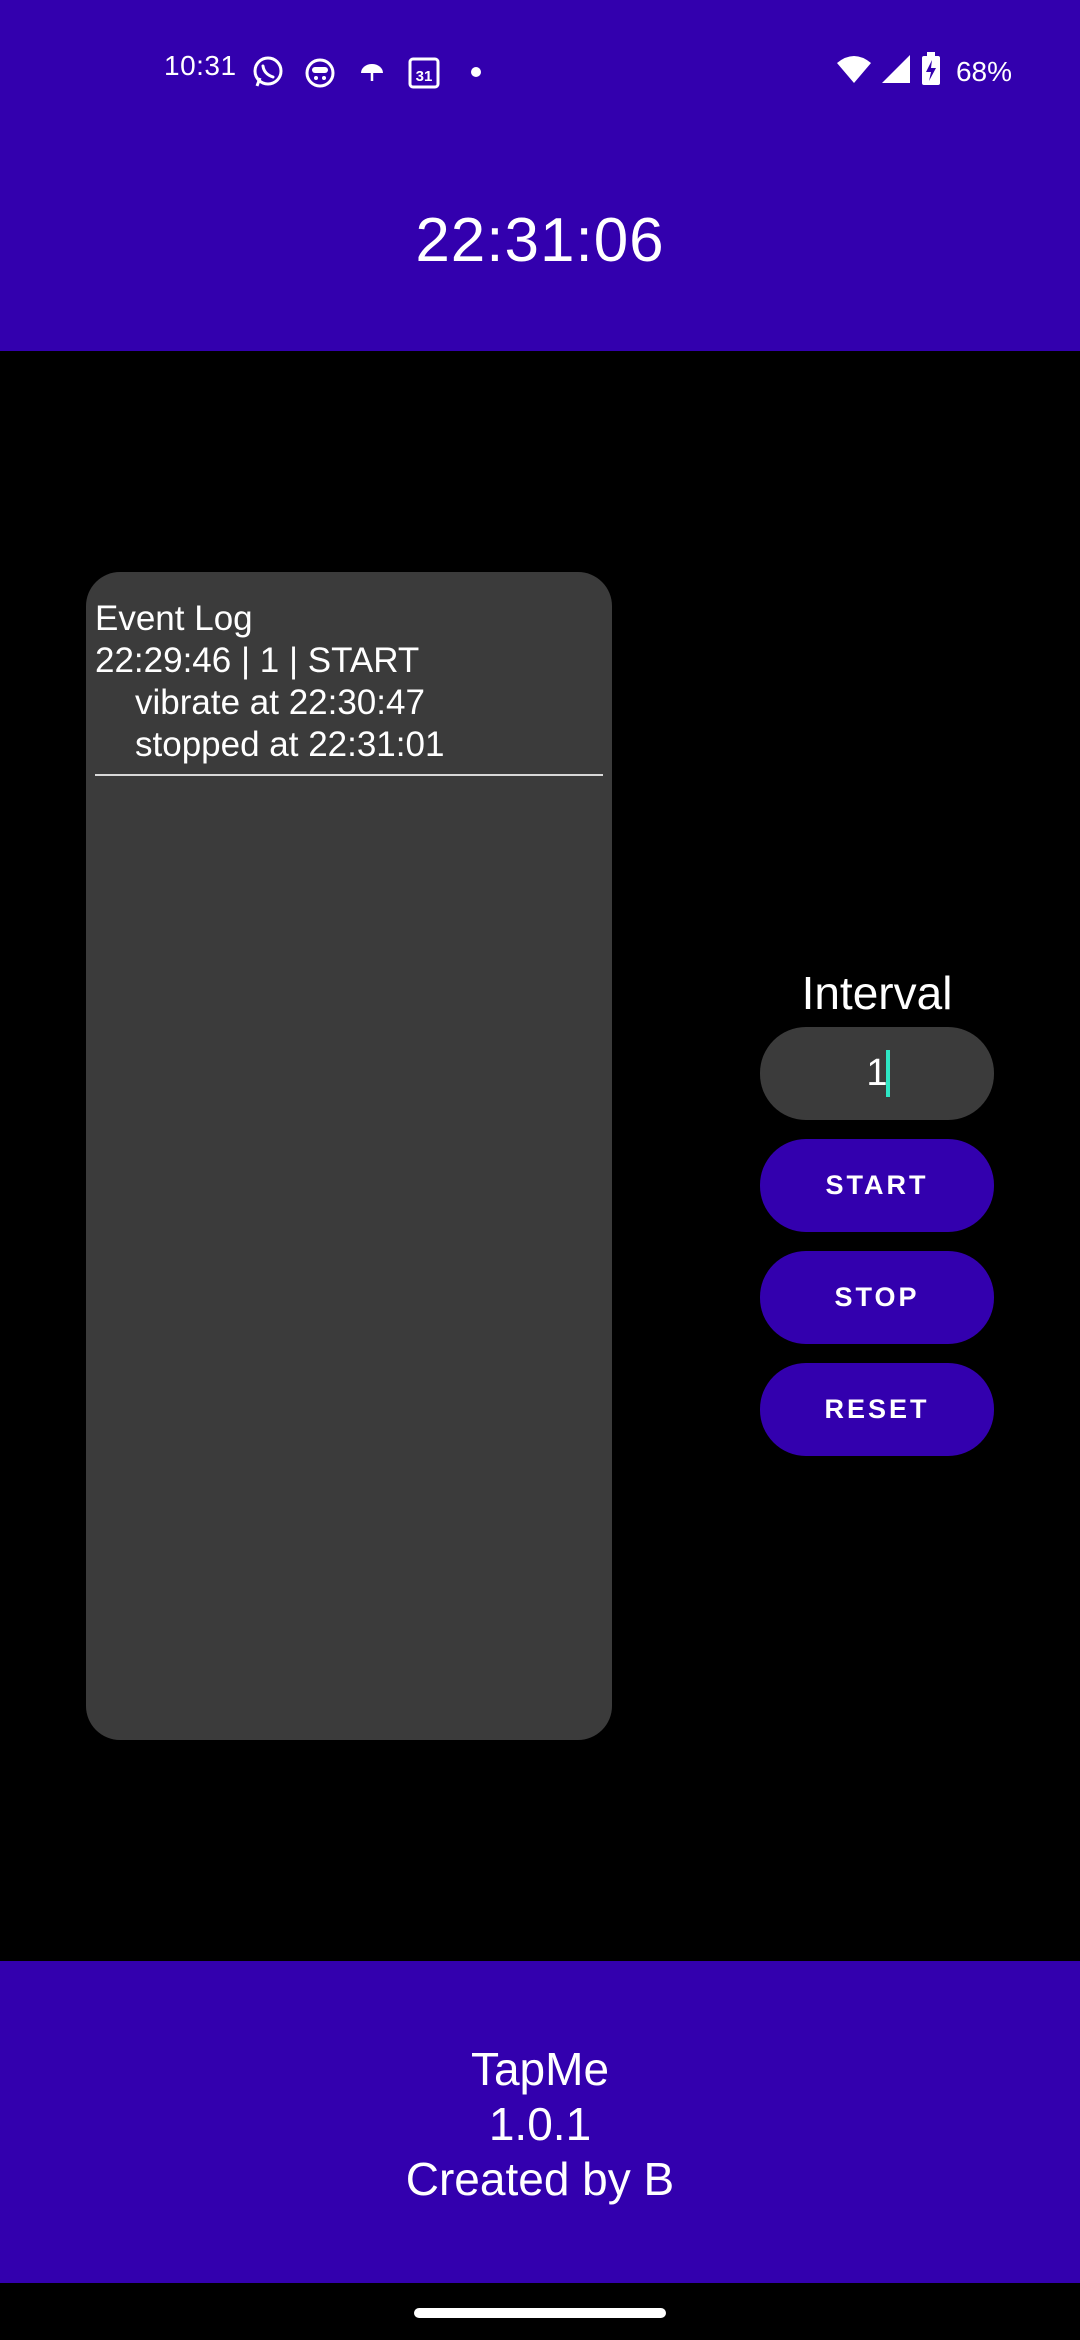  Describe the element at coordinates (174, 618) in the screenshot. I see `event-log-title: Event Log` at that location.